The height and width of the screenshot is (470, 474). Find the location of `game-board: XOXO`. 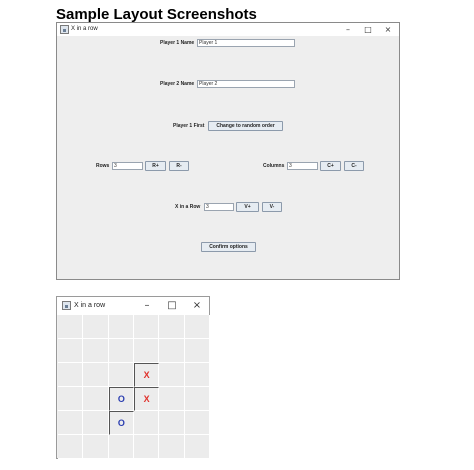

game-board: XOXO is located at coordinates (134, 387).